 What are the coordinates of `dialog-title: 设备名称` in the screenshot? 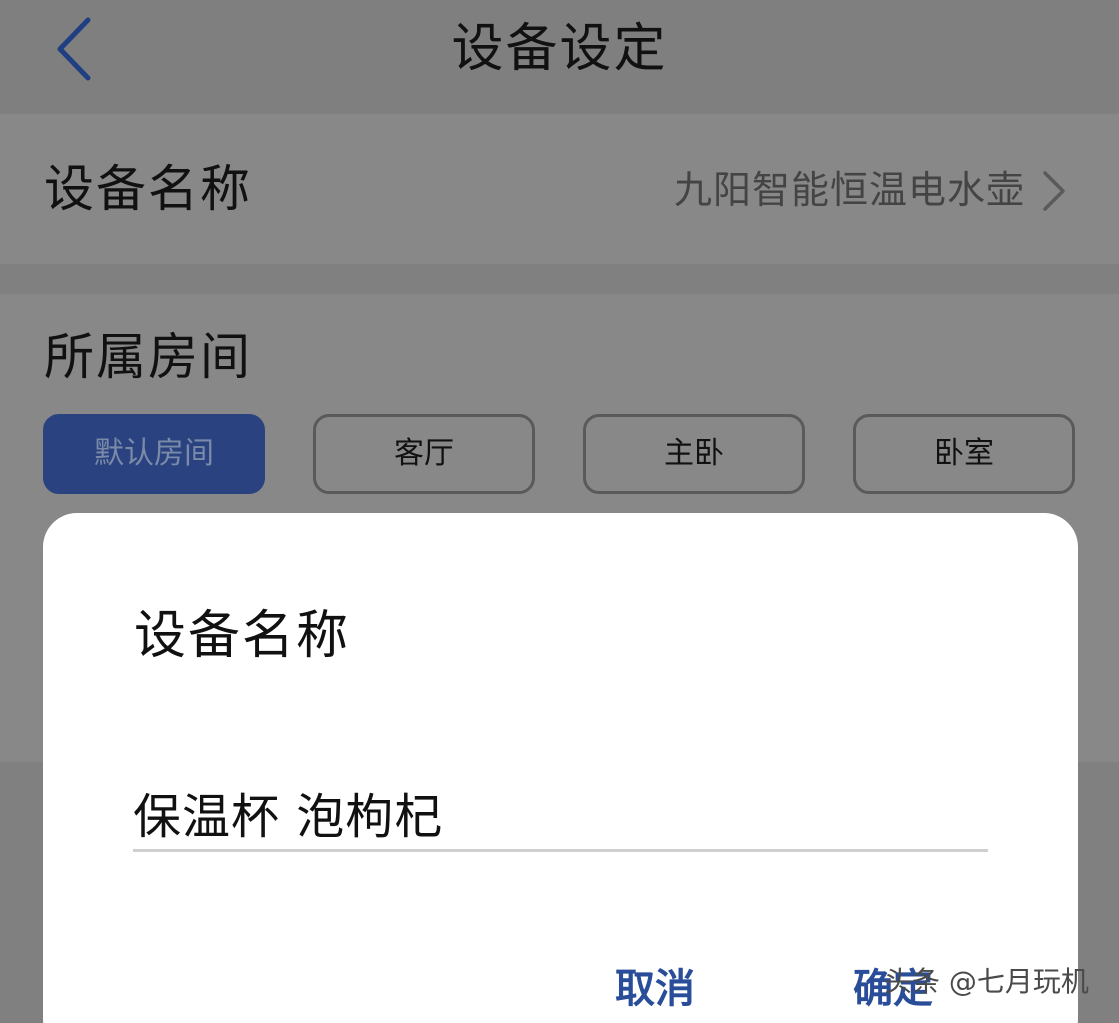 It's located at (242, 636).